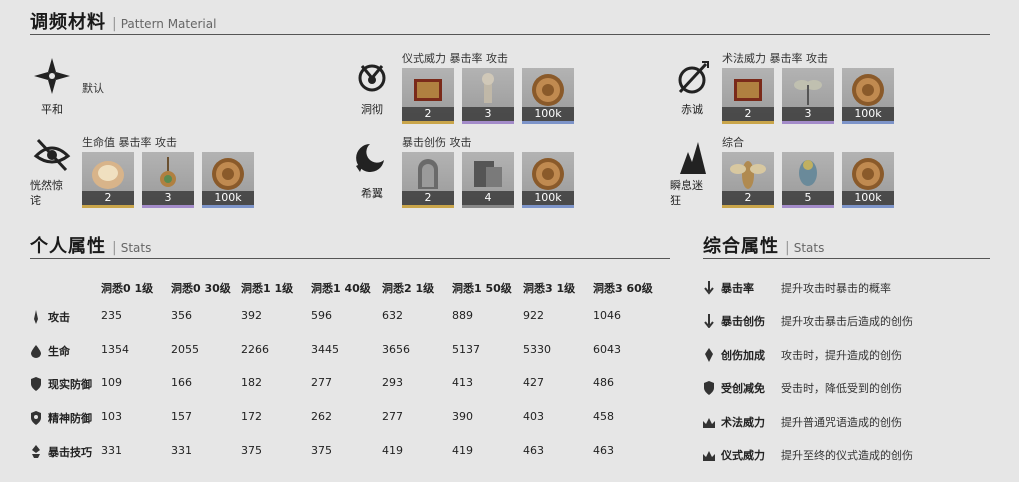 This screenshot has width=1019, height=482. Describe the element at coordinates (603, 450) in the screenshot. I see `stat-value: 463` at that location.